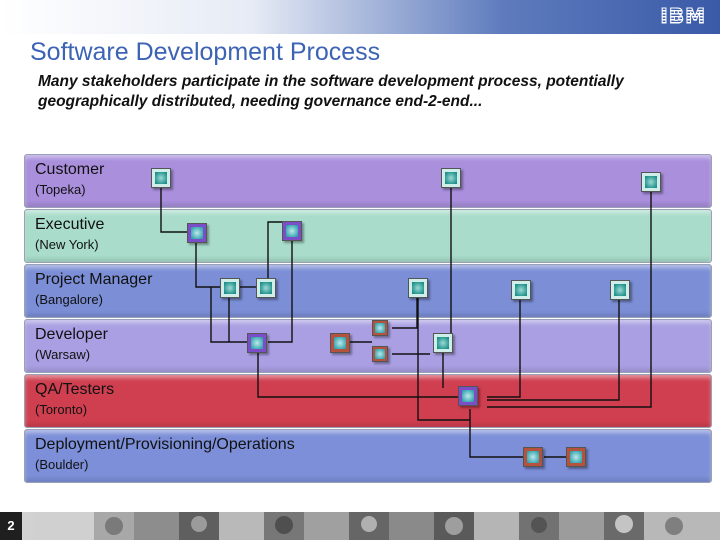  I want to click on page-number: 2, so click(11, 526).